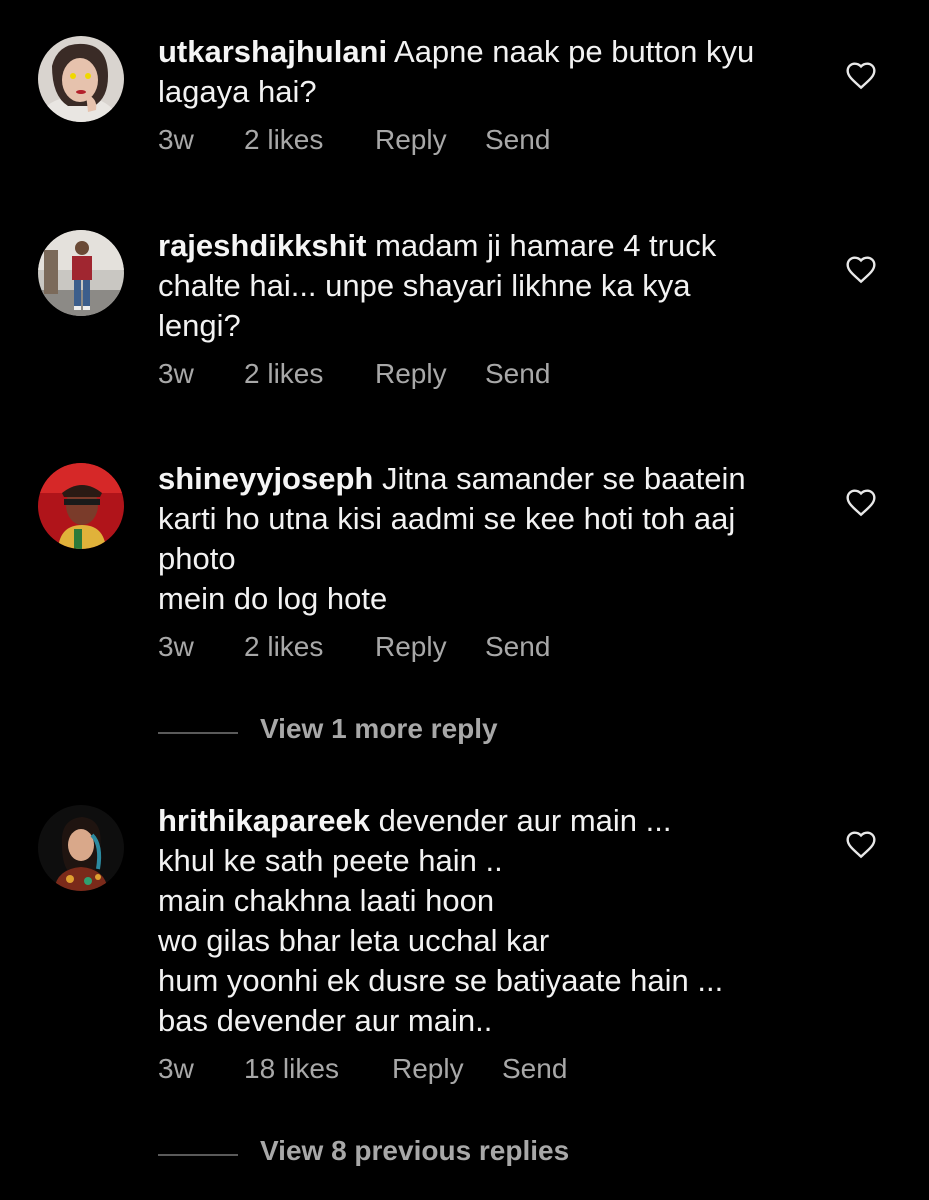 Image resolution: width=929 pixels, height=1200 pixels. What do you see at coordinates (273, 598) in the screenshot?
I see `comment-line: mein do log hote` at bounding box center [273, 598].